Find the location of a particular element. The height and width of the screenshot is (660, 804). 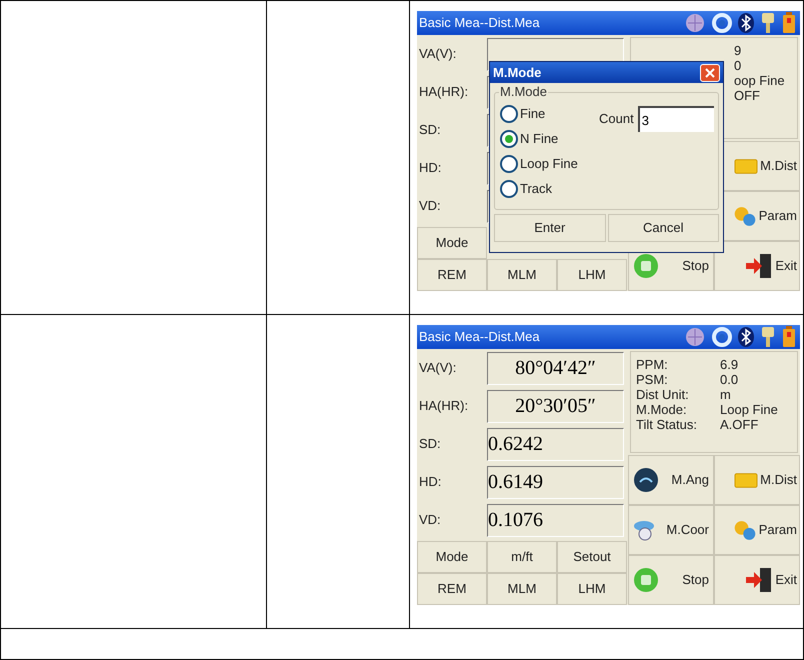

radio-option: Fine is located at coordinates (523, 114).